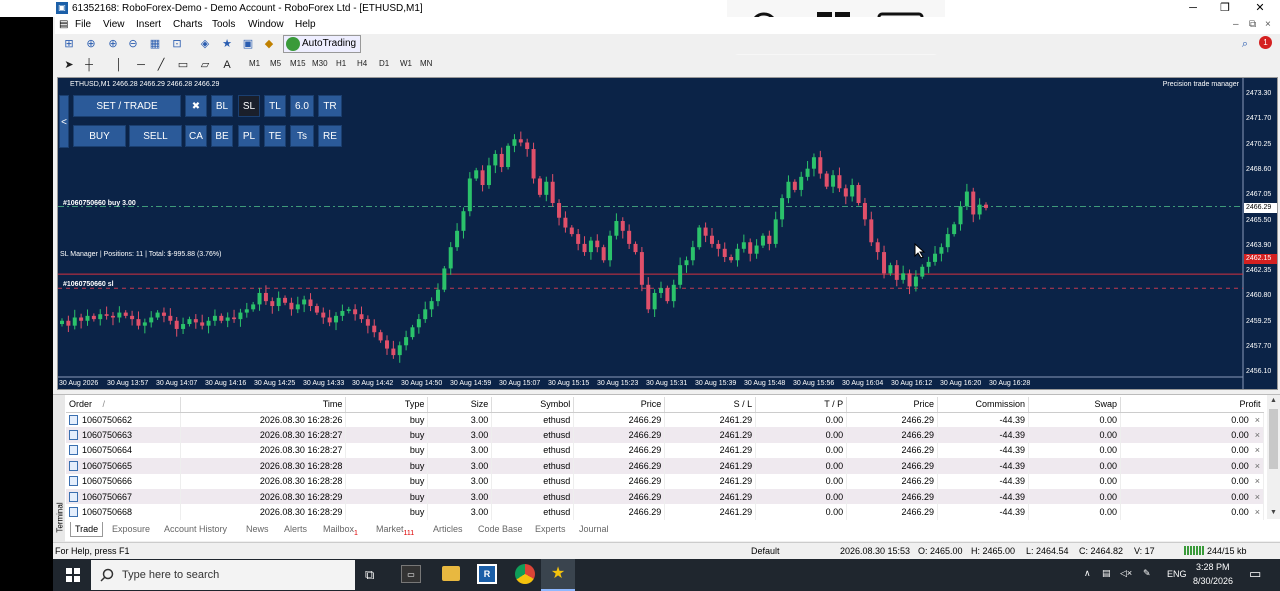 This screenshot has width=1280, height=591. I want to click on menu-view: View, so click(114, 24).